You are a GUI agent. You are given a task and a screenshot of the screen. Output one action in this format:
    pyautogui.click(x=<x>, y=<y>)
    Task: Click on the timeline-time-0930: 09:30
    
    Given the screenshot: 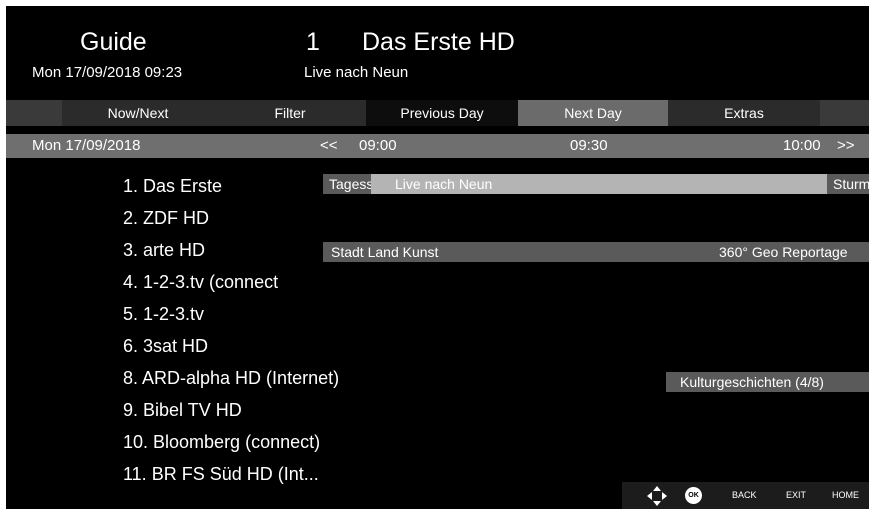 What is the action you would take?
    pyautogui.click(x=589, y=145)
    